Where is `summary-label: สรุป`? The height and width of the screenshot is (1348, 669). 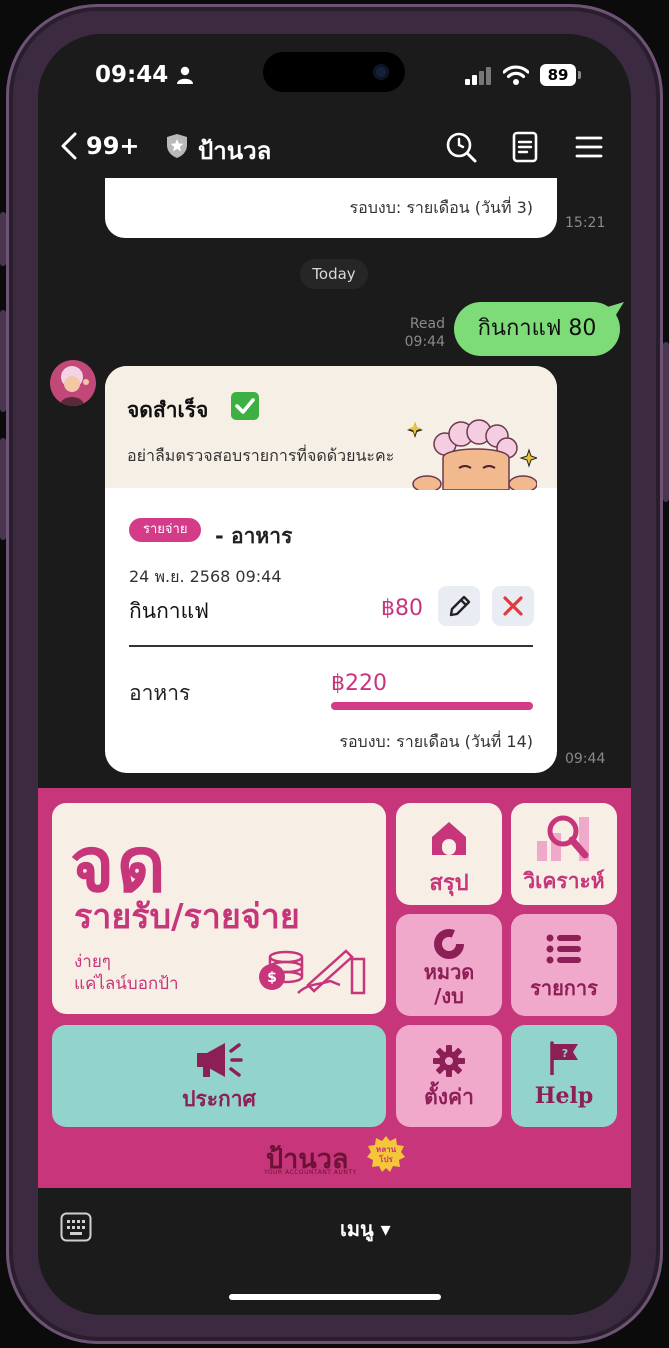
summary-label: สรุป is located at coordinates (449, 883).